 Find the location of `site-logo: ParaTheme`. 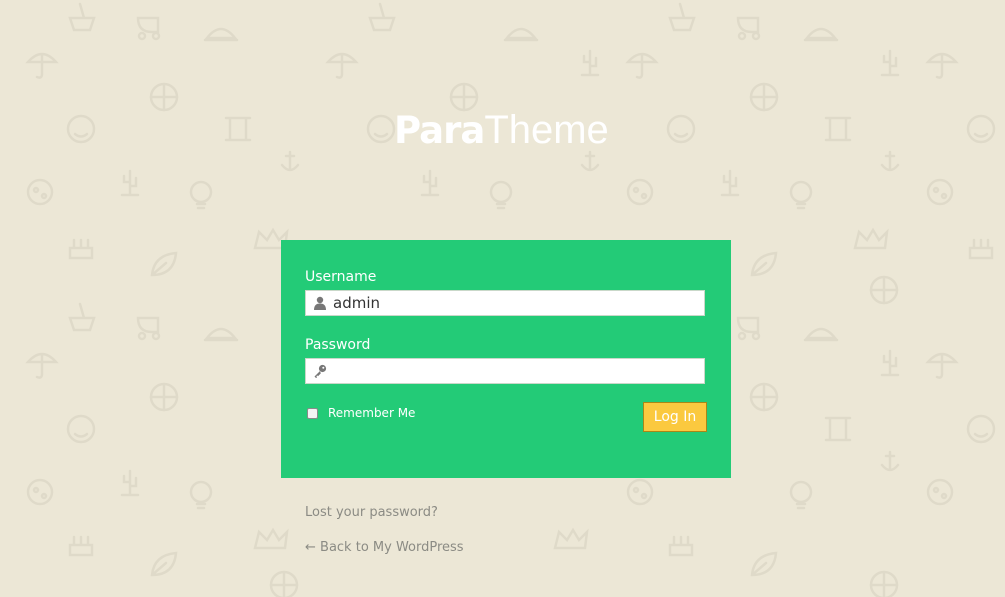

site-logo: ParaTheme is located at coordinates (501, 130).